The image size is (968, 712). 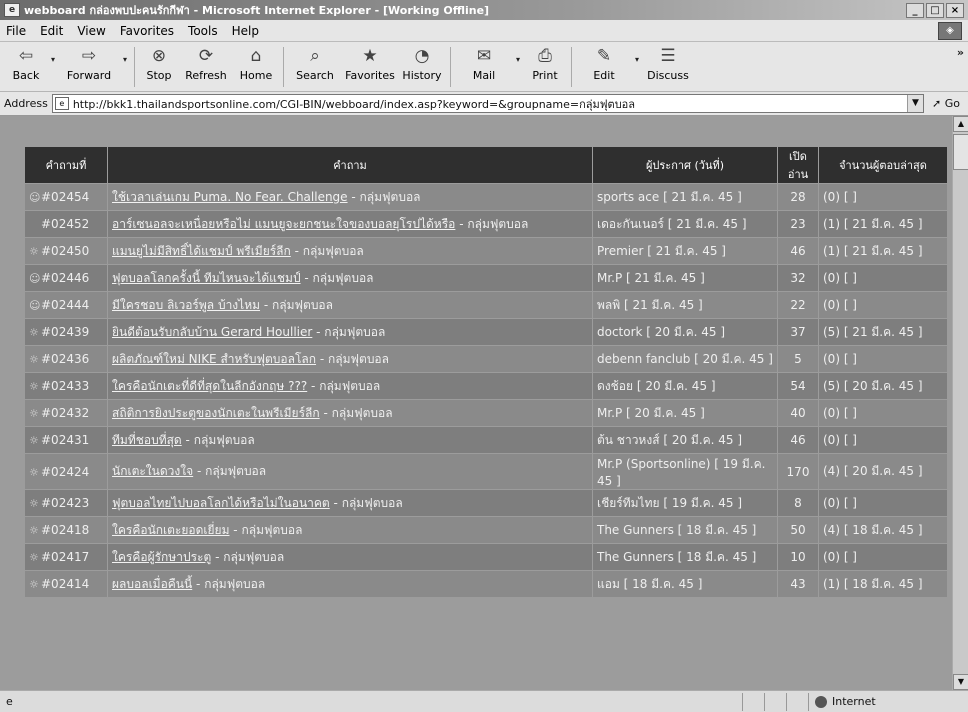 I want to click on question-link: ใครคือนักเตะยอดเยี่ยม, so click(x=170, y=530).